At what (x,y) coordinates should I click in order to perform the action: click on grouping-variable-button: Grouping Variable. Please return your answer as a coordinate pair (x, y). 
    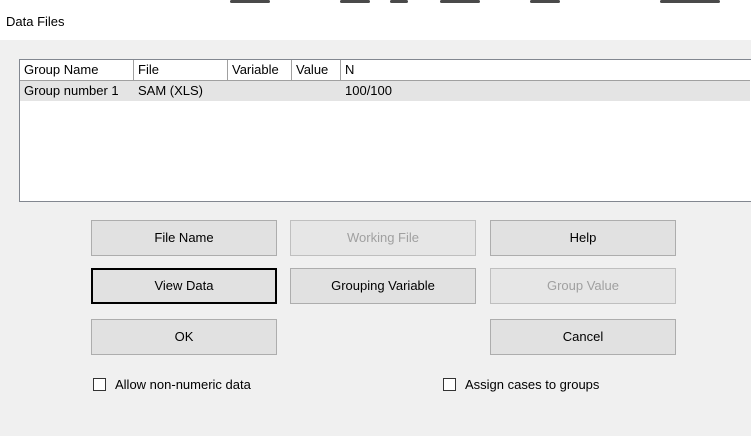
    Looking at the image, I should click on (383, 286).